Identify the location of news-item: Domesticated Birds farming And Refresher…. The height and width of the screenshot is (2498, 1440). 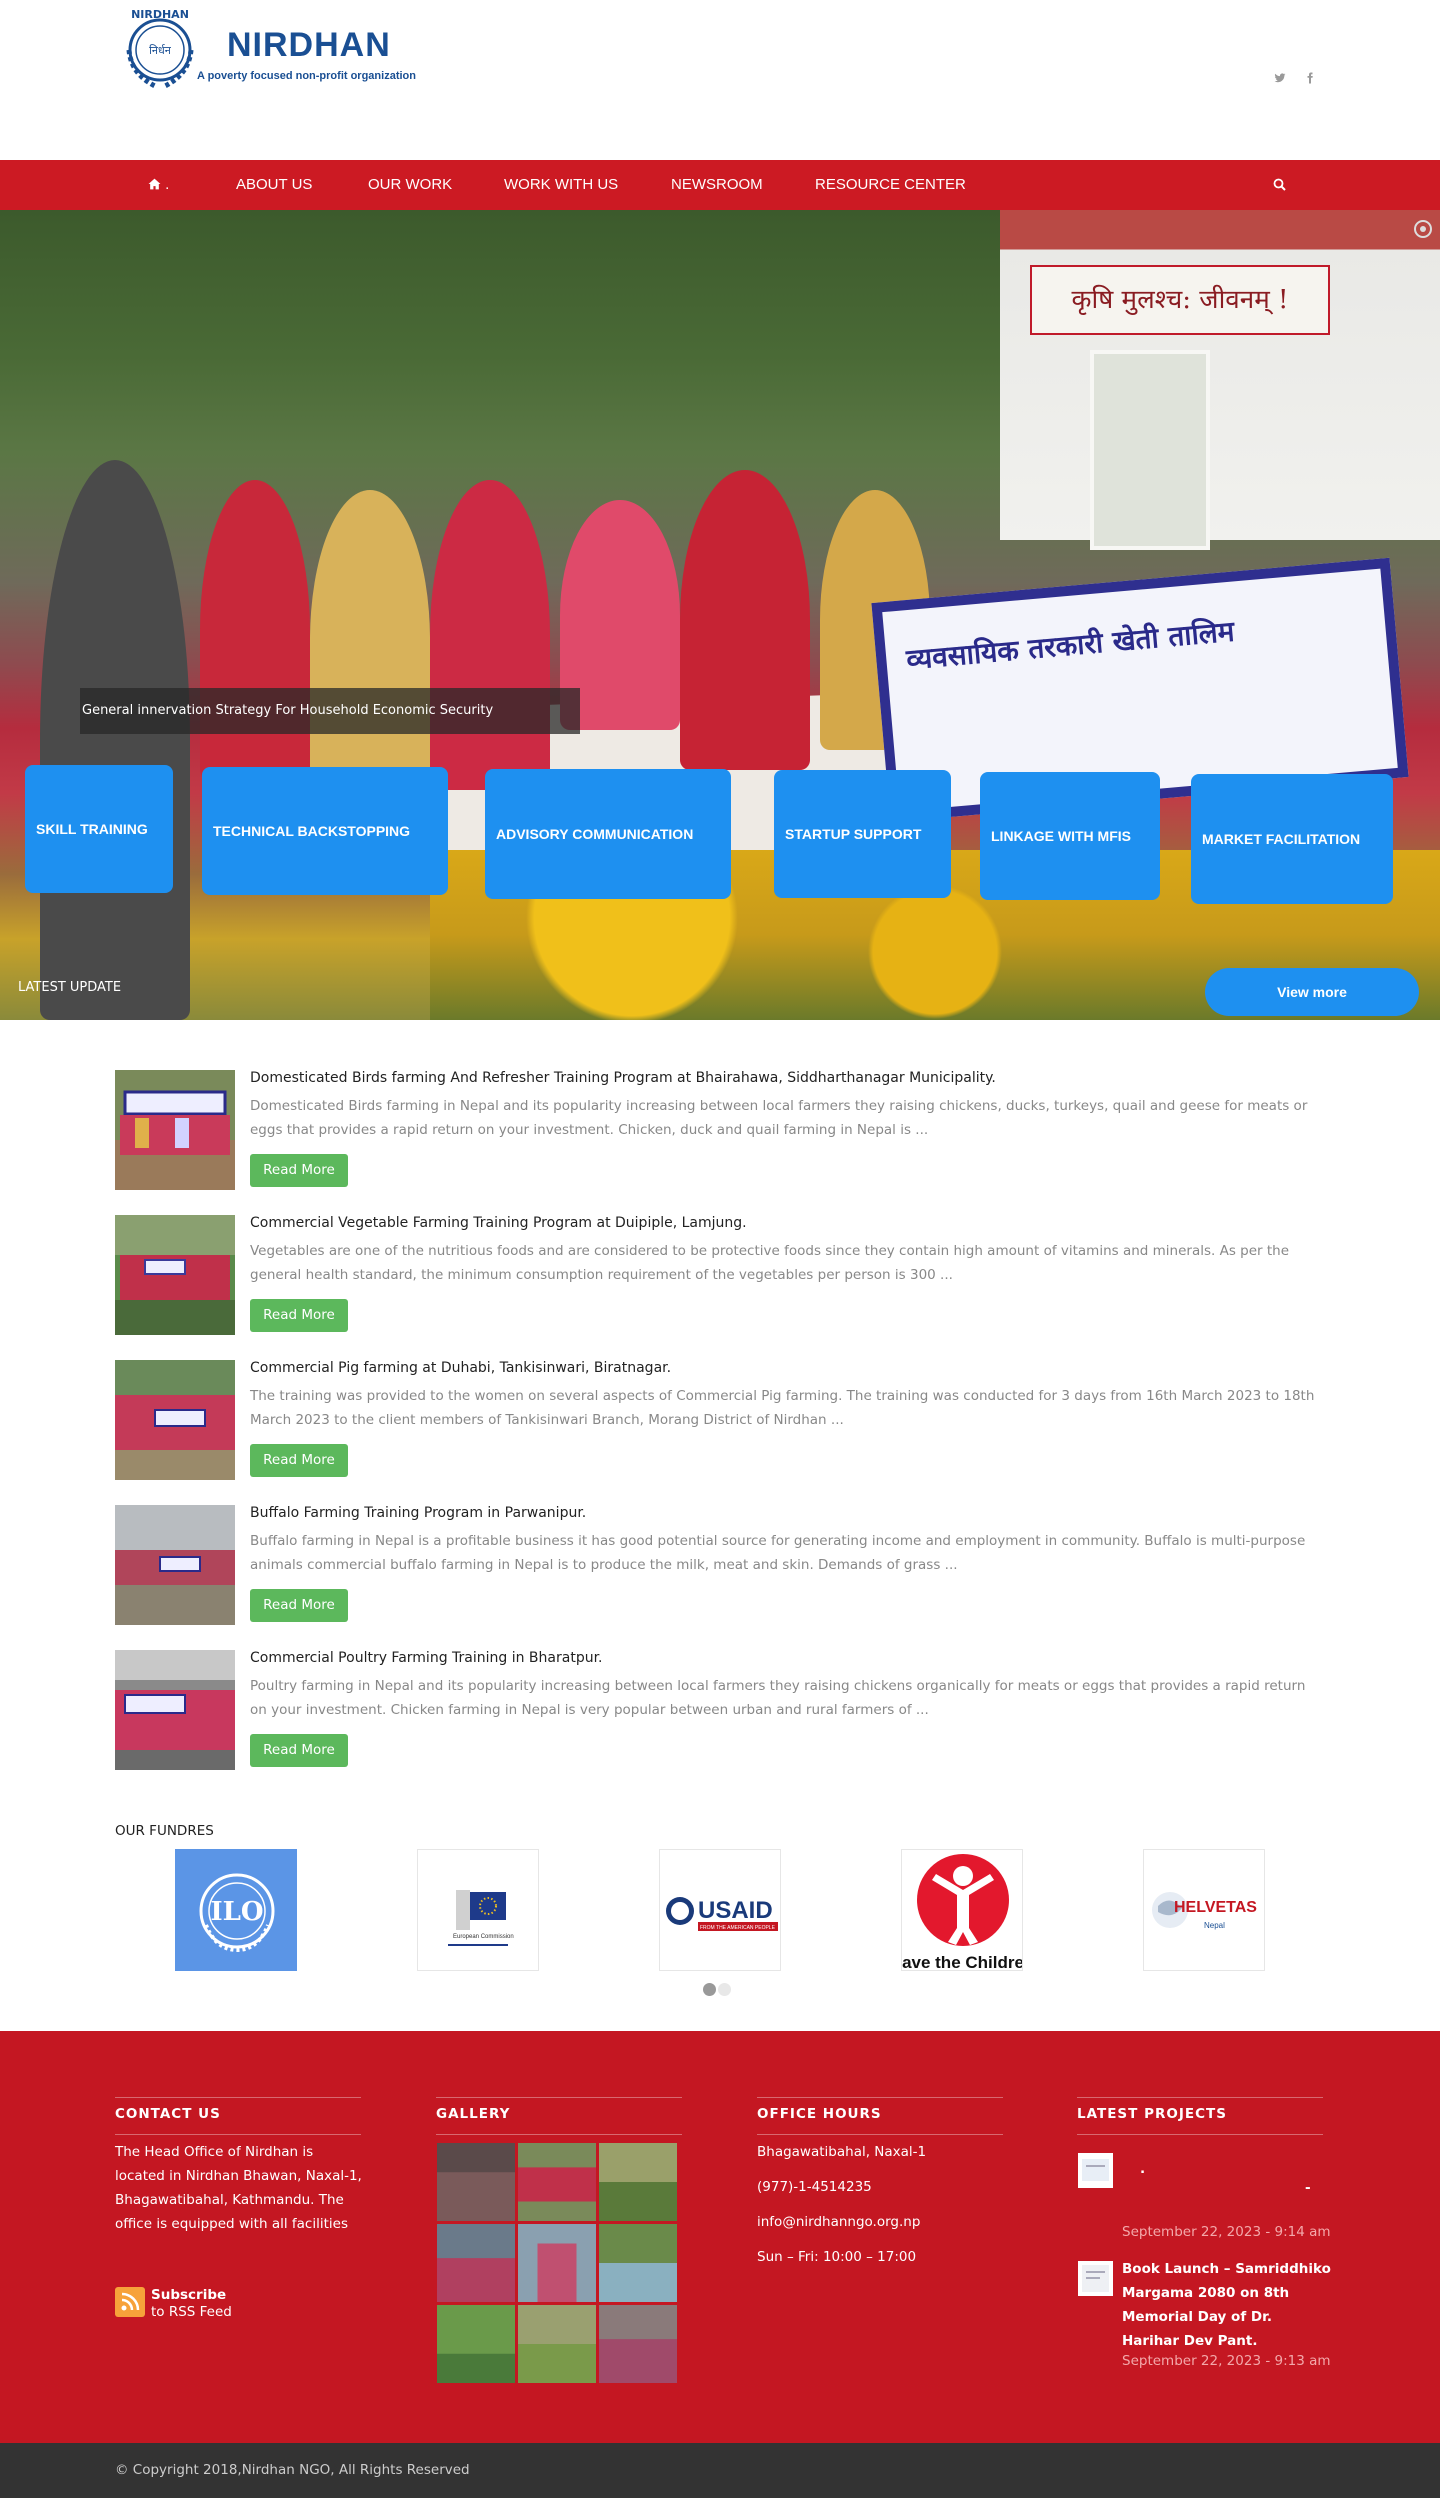
(720, 1132).